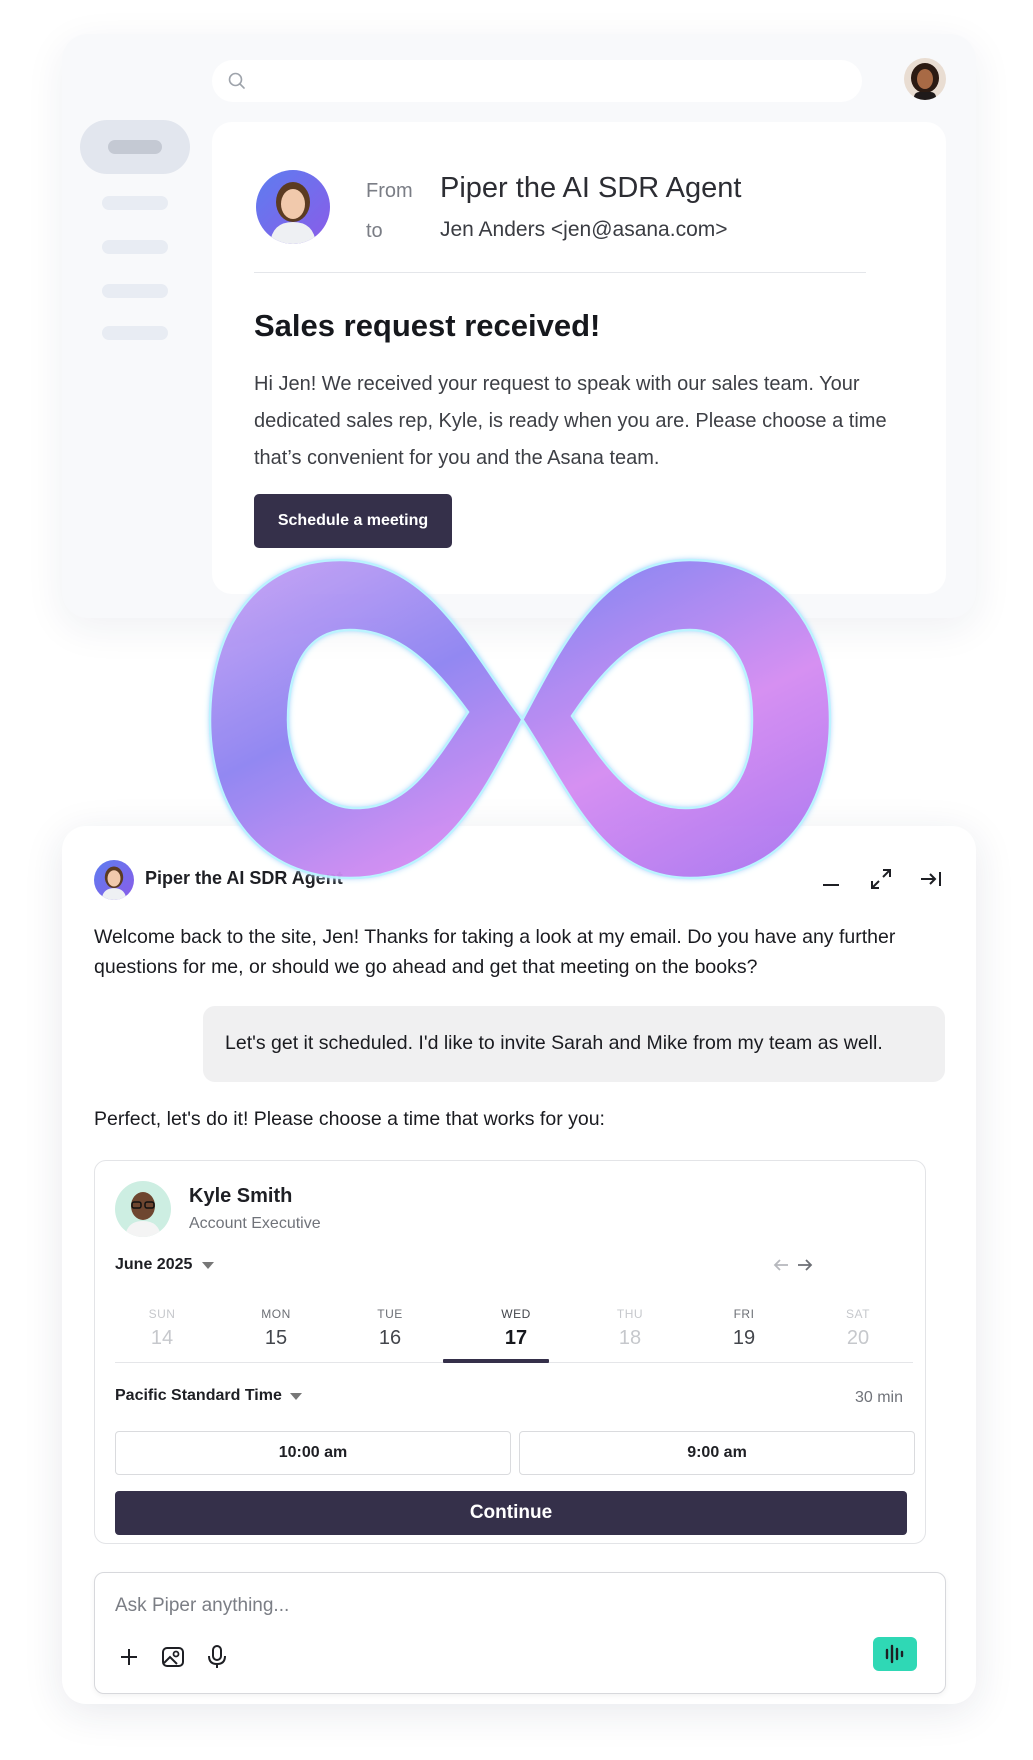  I want to click on search-icon, so click(236, 80).